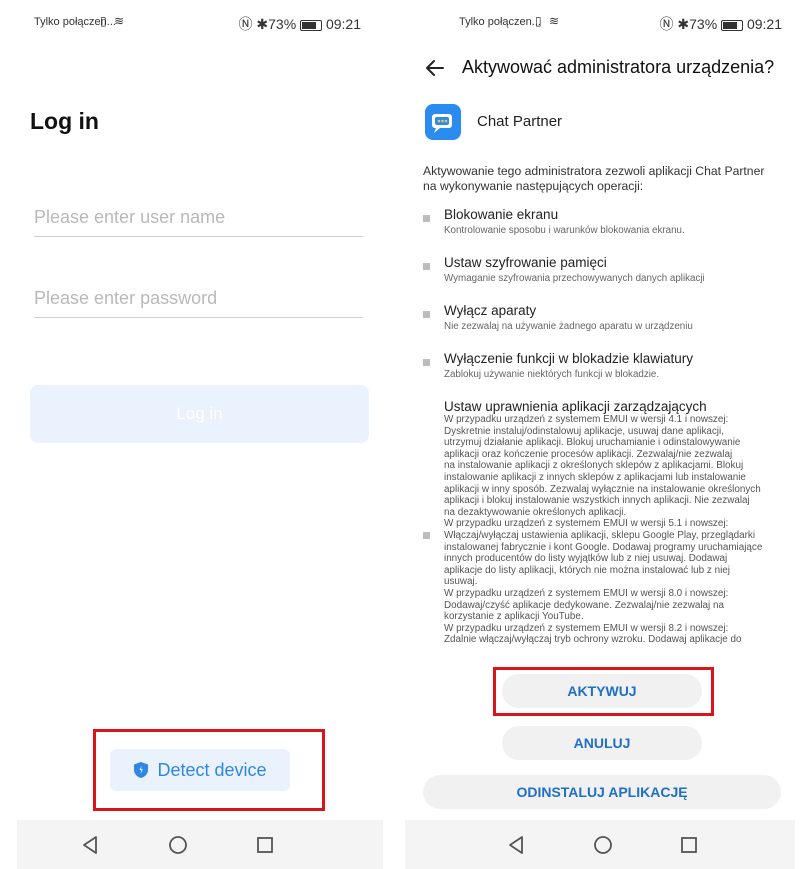 The height and width of the screenshot is (869, 800). I want to click on username-input, so click(198, 217).